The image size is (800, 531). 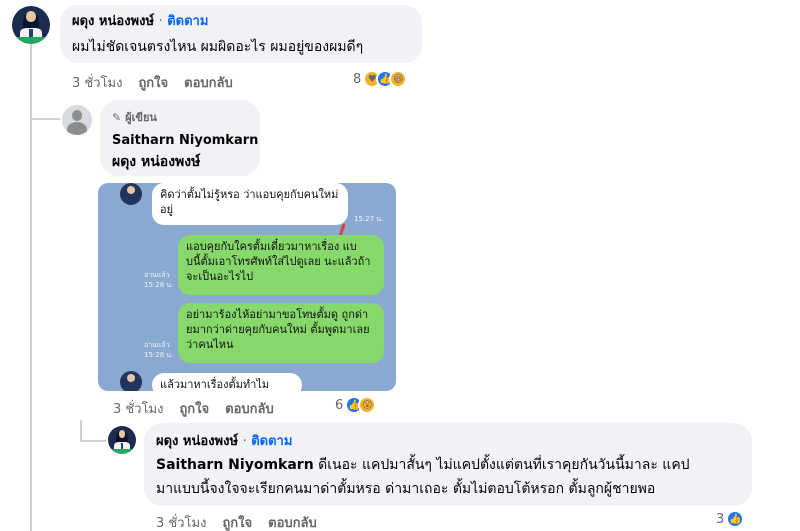 I want to click on author-badge-label: ผู้เขียน, so click(x=141, y=117).